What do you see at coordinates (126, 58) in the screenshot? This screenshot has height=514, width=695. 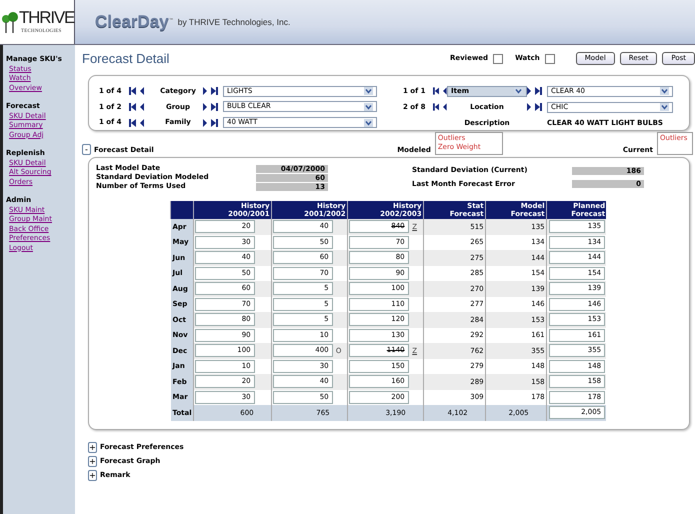 I see `page-title: Forecast Detail` at bounding box center [126, 58].